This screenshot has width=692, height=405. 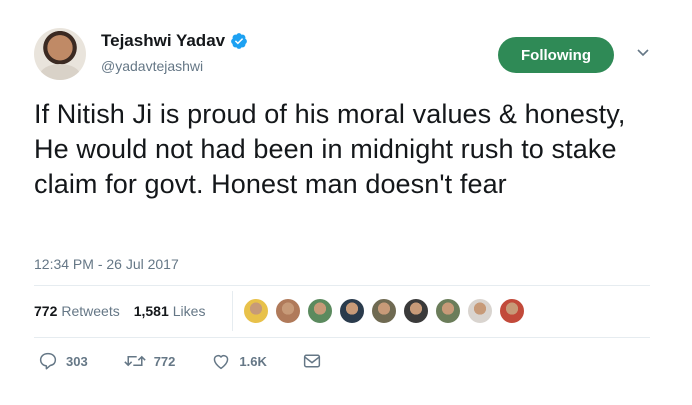 I want to click on retweets-label: Retweets, so click(x=90, y=311).